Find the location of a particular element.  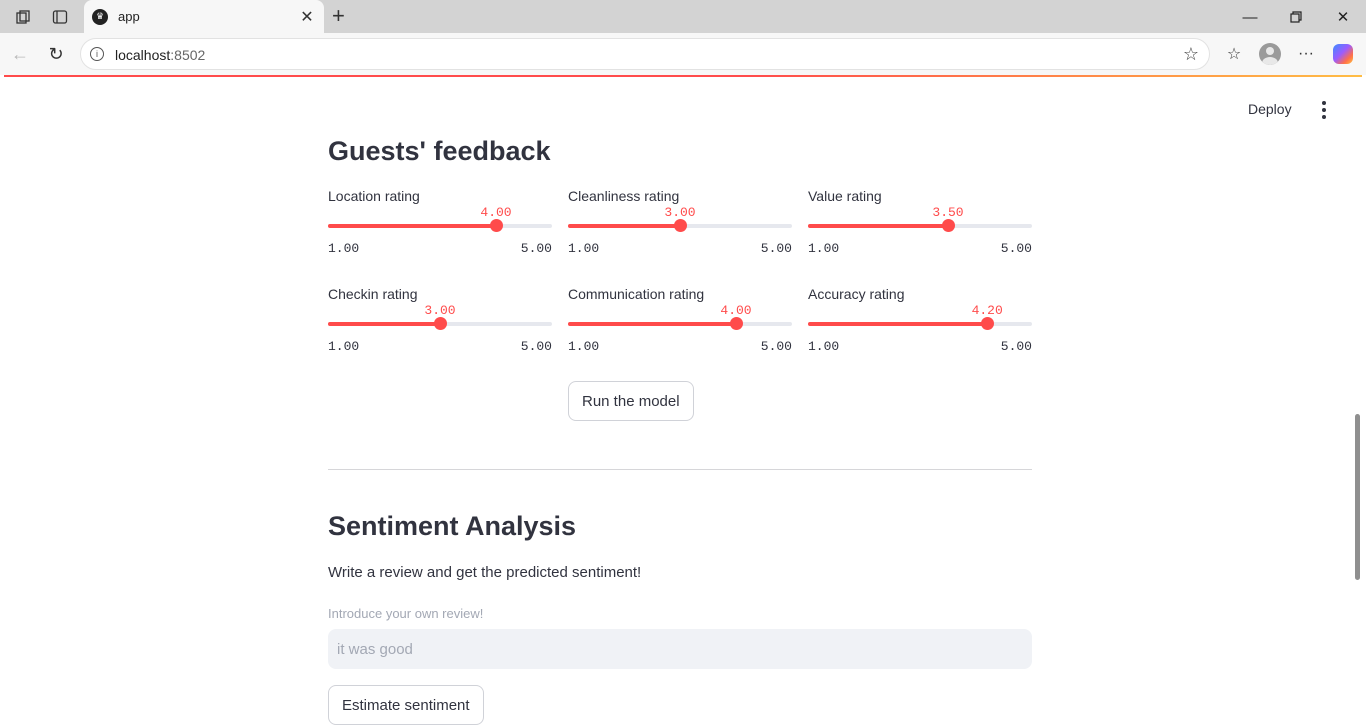

rating-slider: Cleanliness rating 3.00 1.00 5.00 is located at coordinates (680, 228).